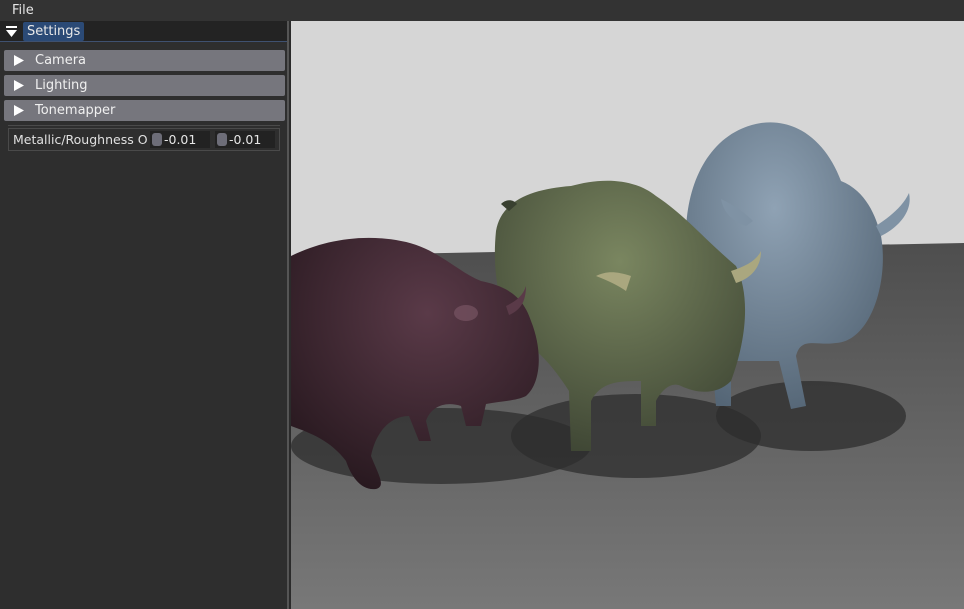 This screenshot has width=964, height=609. What do you see at coordinates (811, 416) in the screenshot?
I see `shadow-right` at bounding box center [811, 416].